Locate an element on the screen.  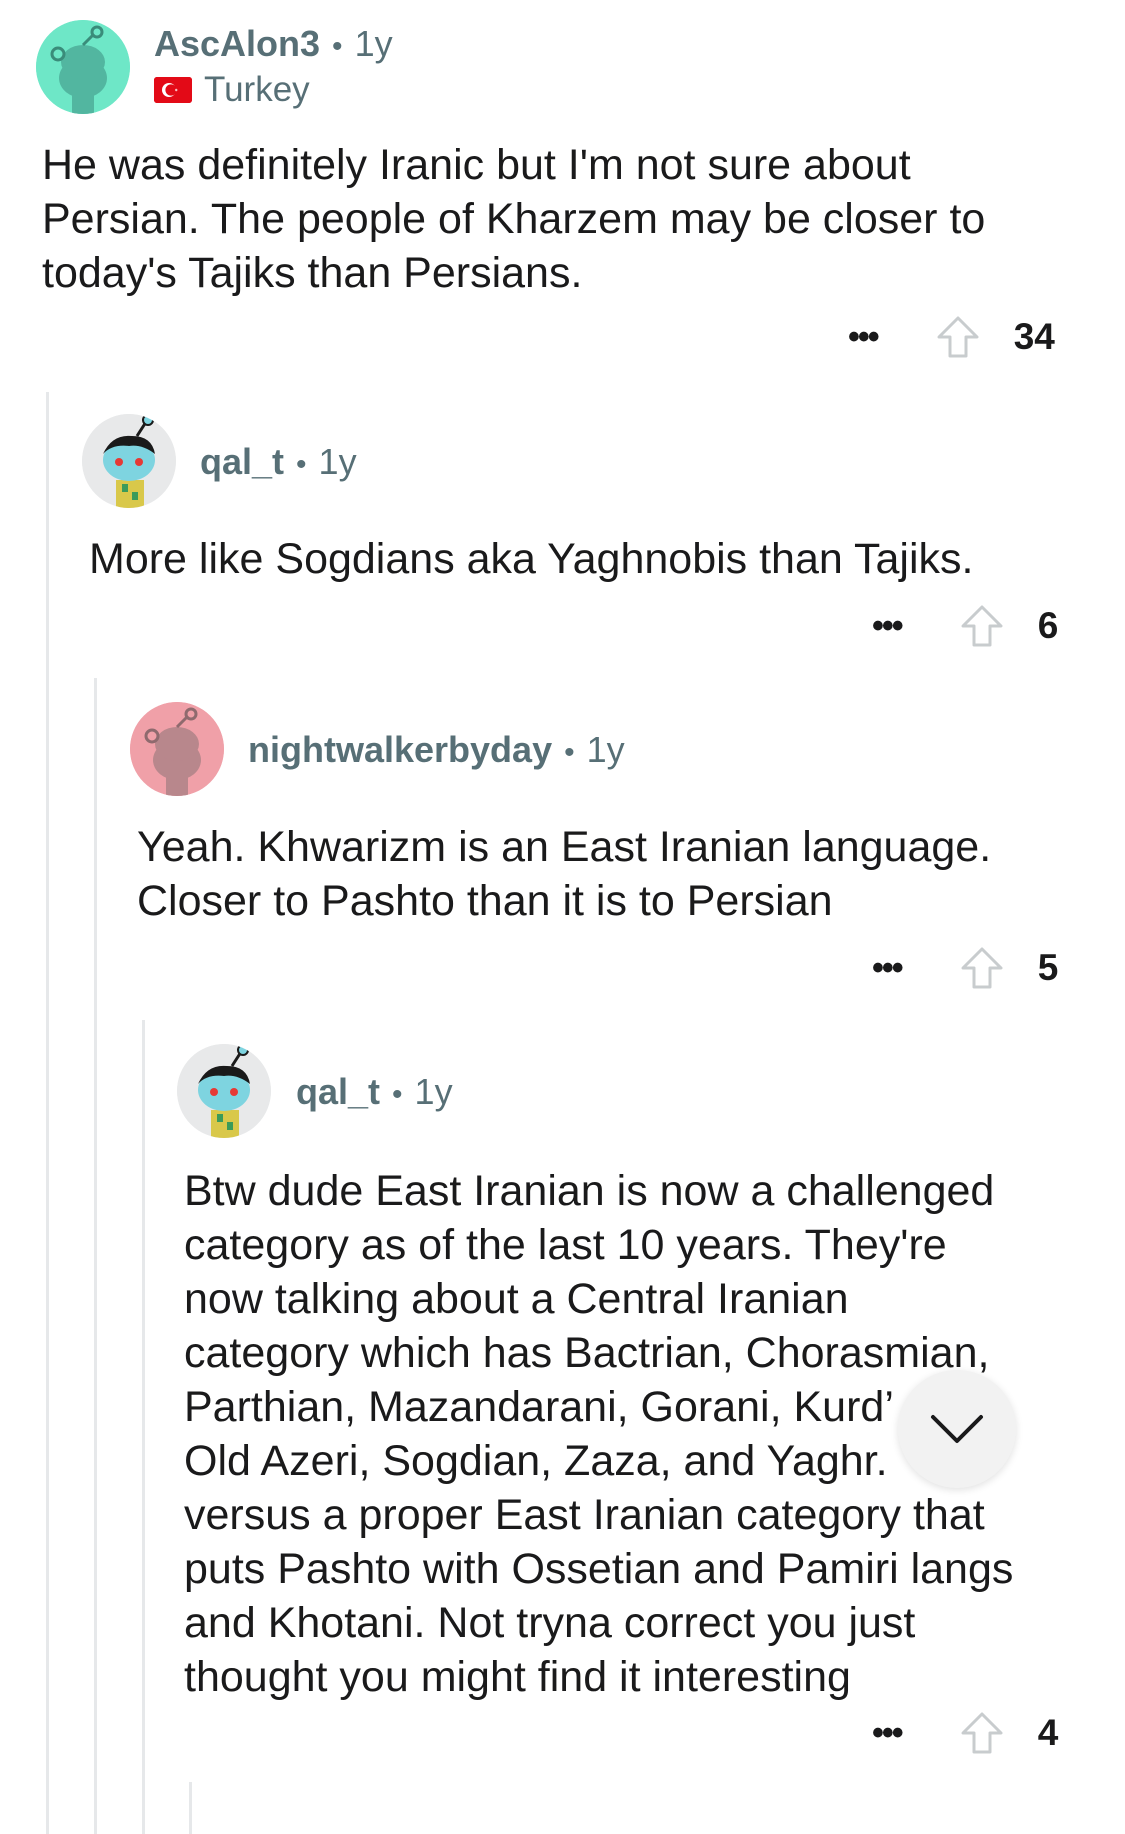
comment-actions: ••• 34 is located at coordinates (951, 337).